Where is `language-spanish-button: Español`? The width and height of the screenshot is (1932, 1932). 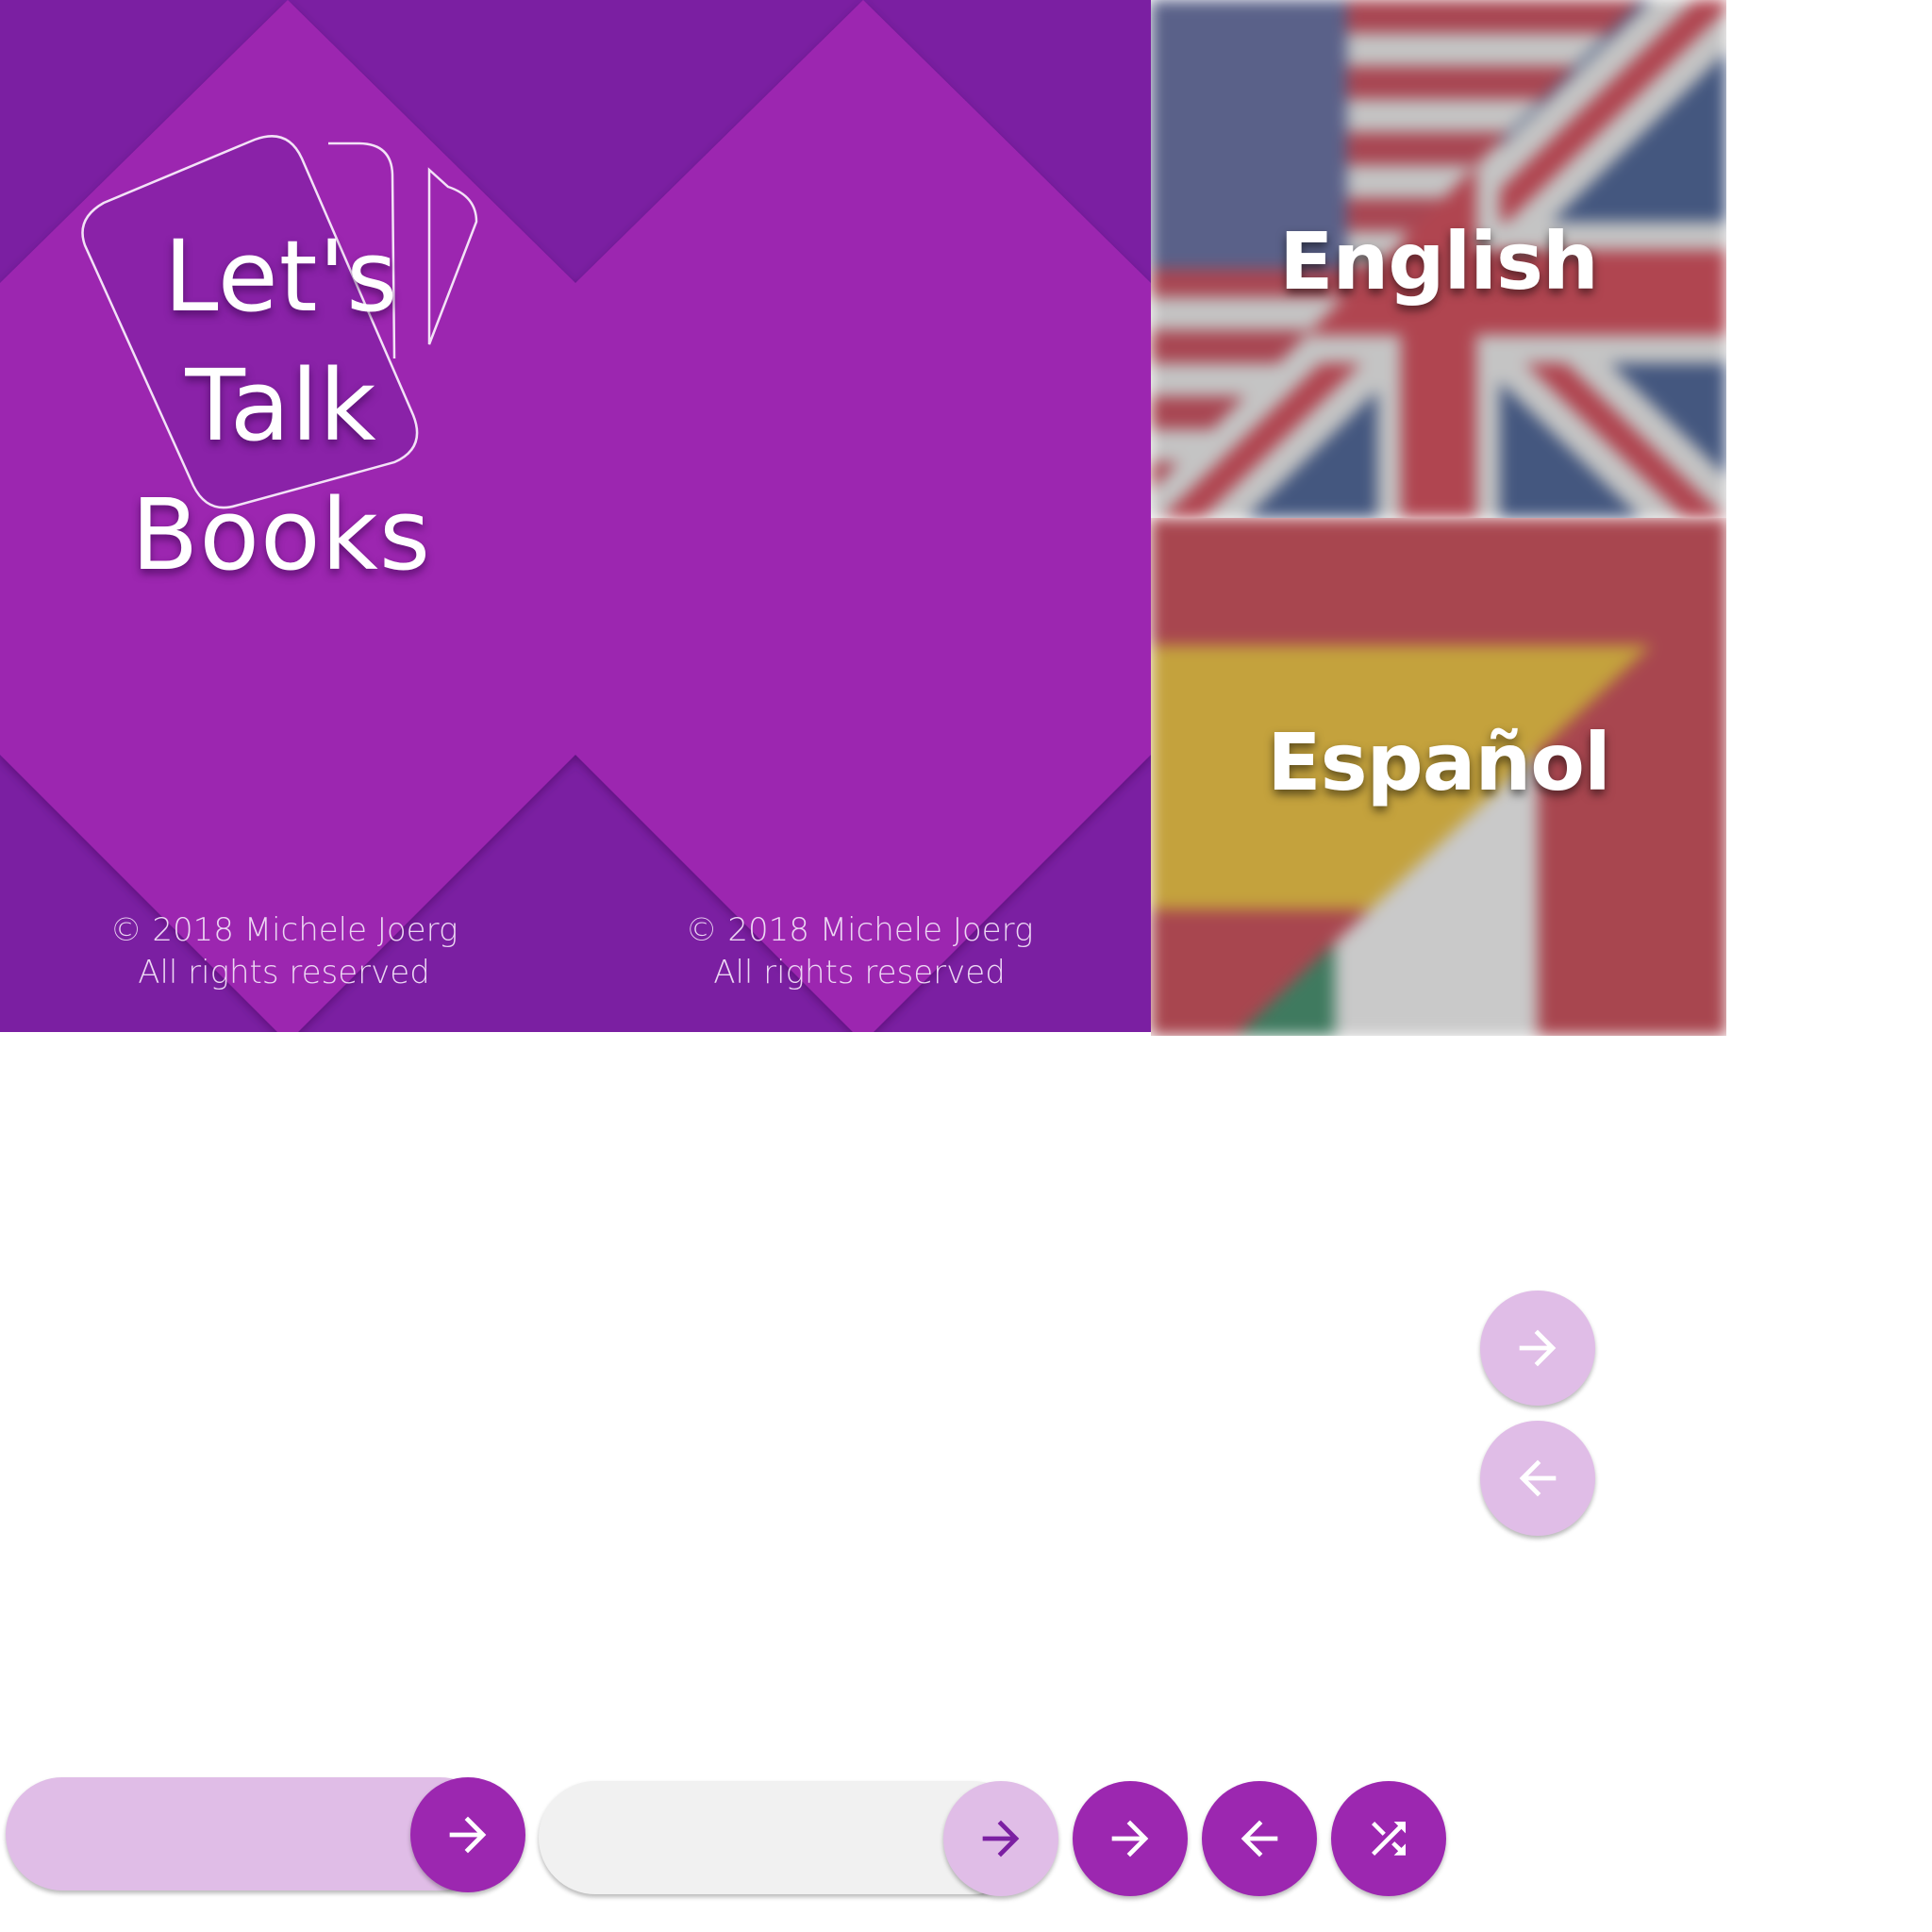
language-spanish-button: Español is located at coordinates (1439, 777).